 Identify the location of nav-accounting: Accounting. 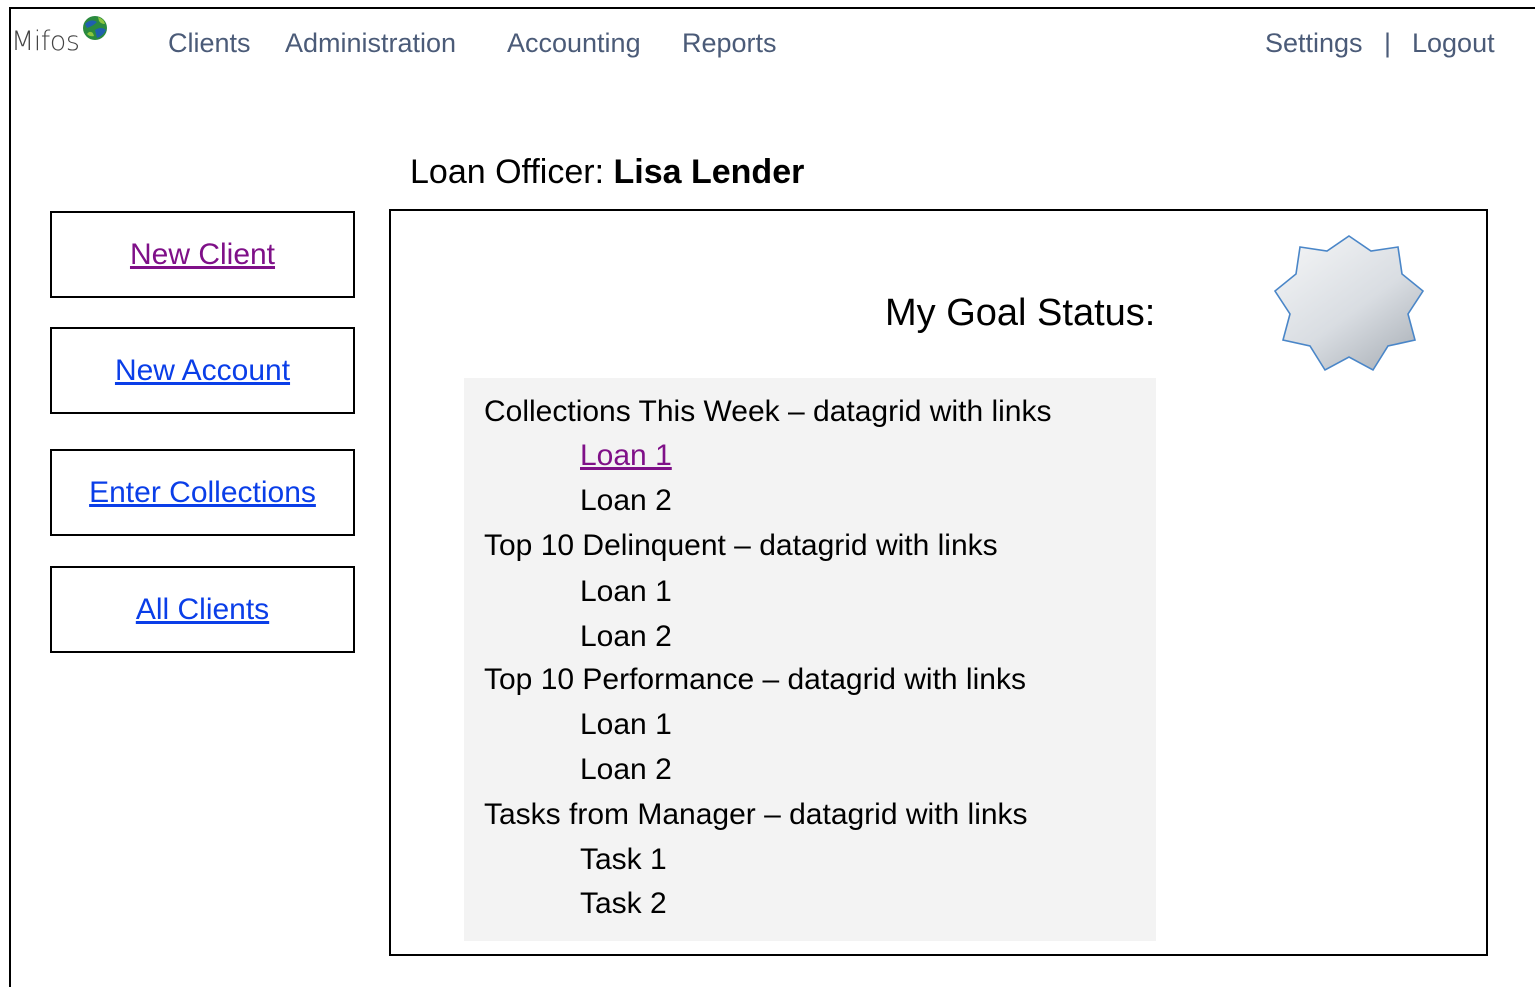
(574, 43).